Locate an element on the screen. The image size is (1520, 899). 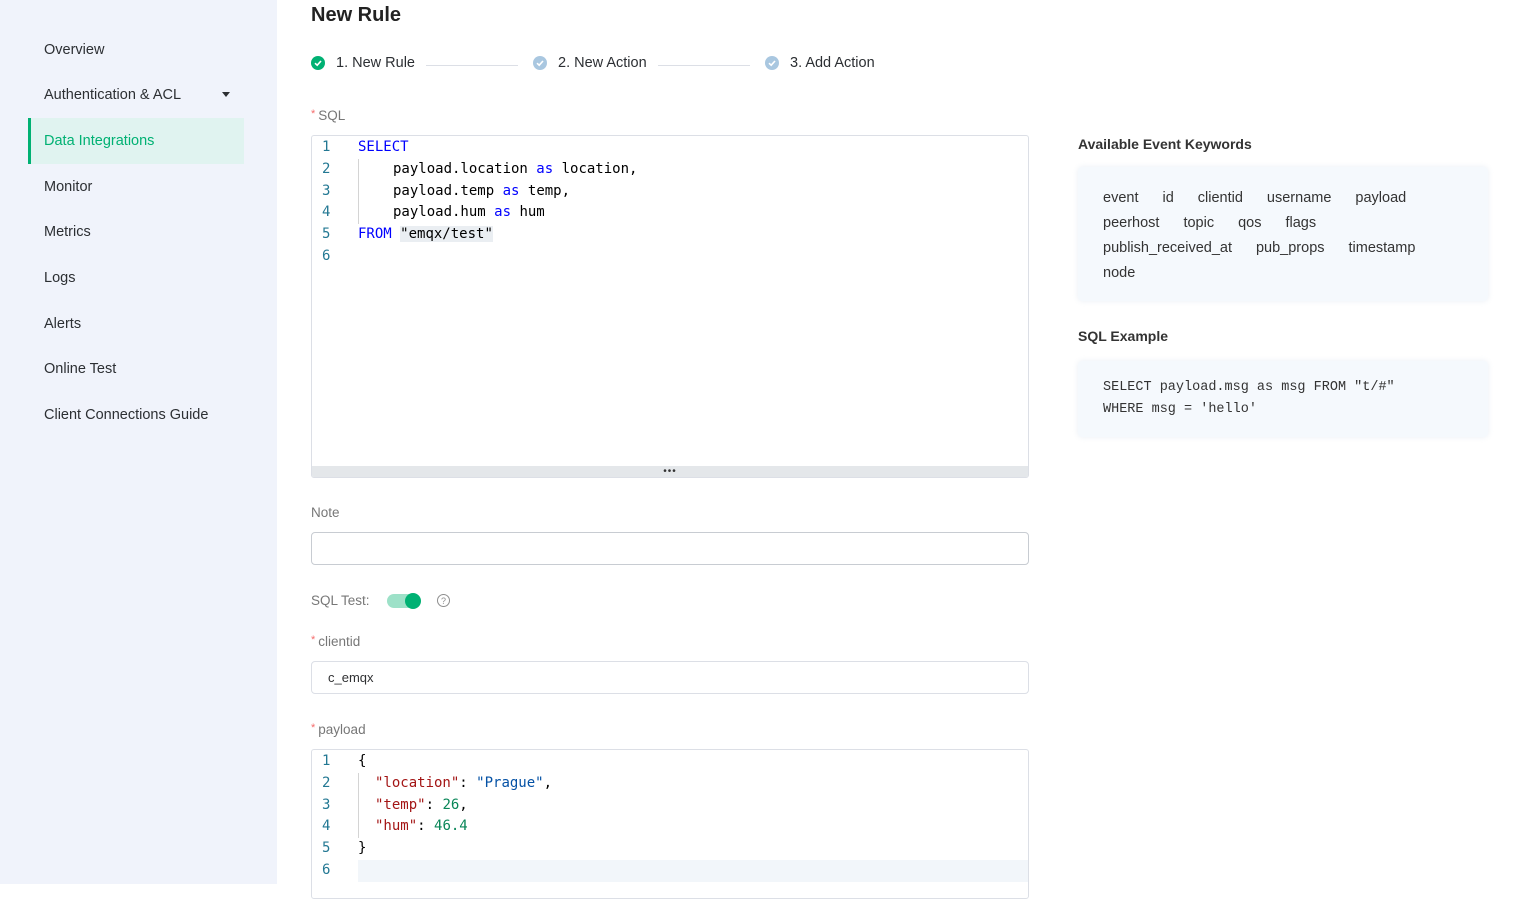
sql-label: *SQL is located at coordinates (328, 115).